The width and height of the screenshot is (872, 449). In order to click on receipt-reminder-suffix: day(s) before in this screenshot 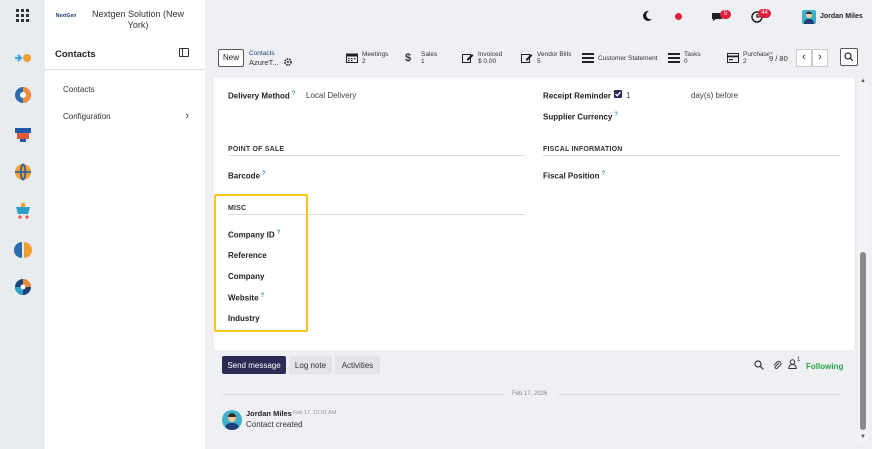, I will do `click(715, 95)`.